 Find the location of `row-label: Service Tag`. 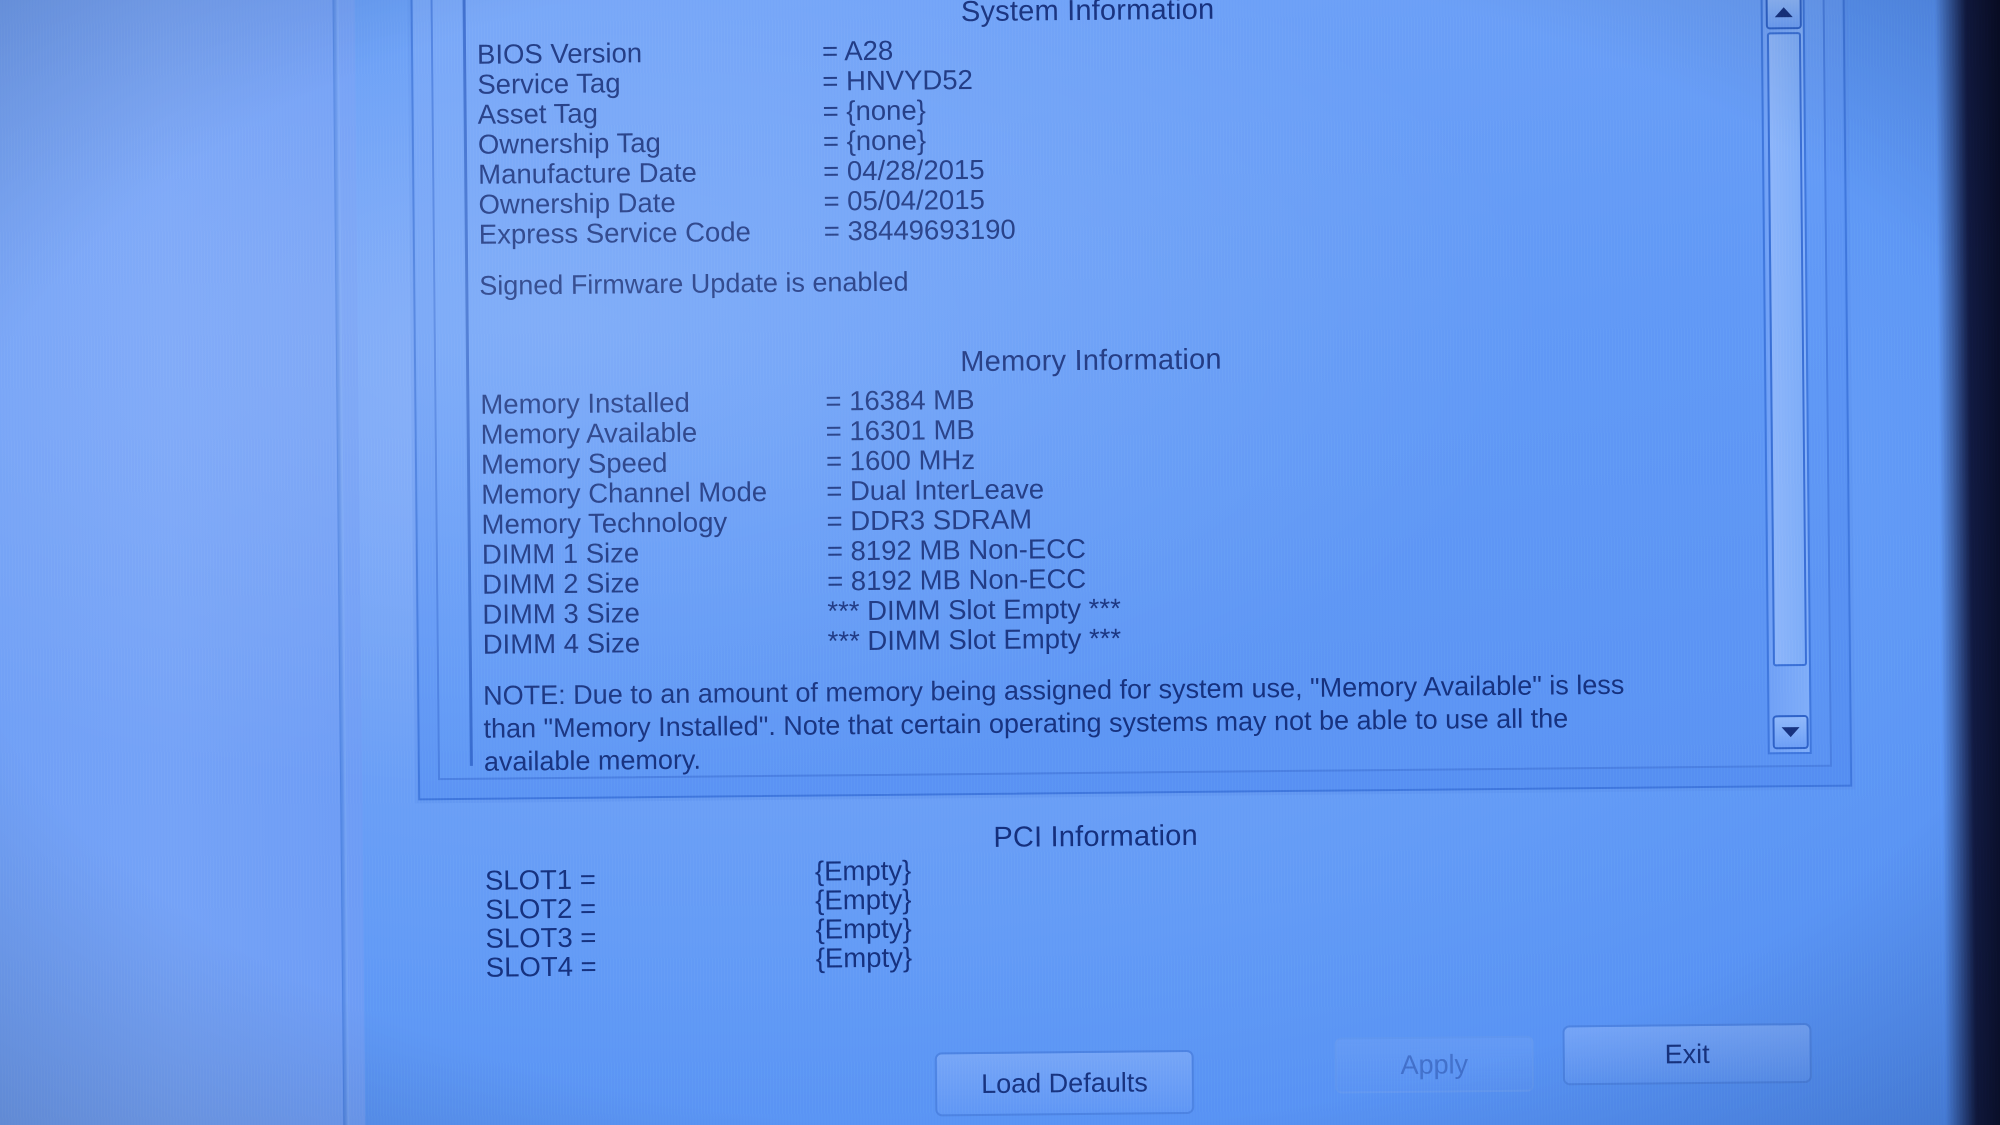

row-label: Service Tag is located at coordinates (549, 83).